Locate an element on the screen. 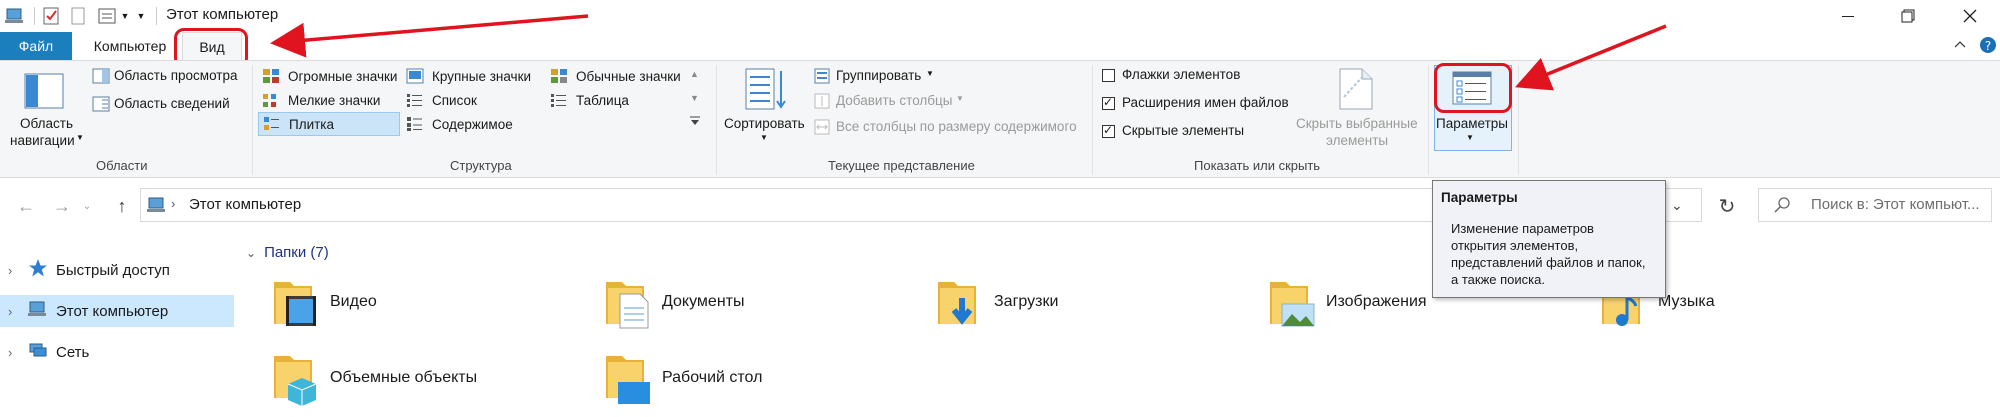 The height and width of the screenshot is (417, 2000). layout-group-label: Структура is located at coordinates (481, 165).